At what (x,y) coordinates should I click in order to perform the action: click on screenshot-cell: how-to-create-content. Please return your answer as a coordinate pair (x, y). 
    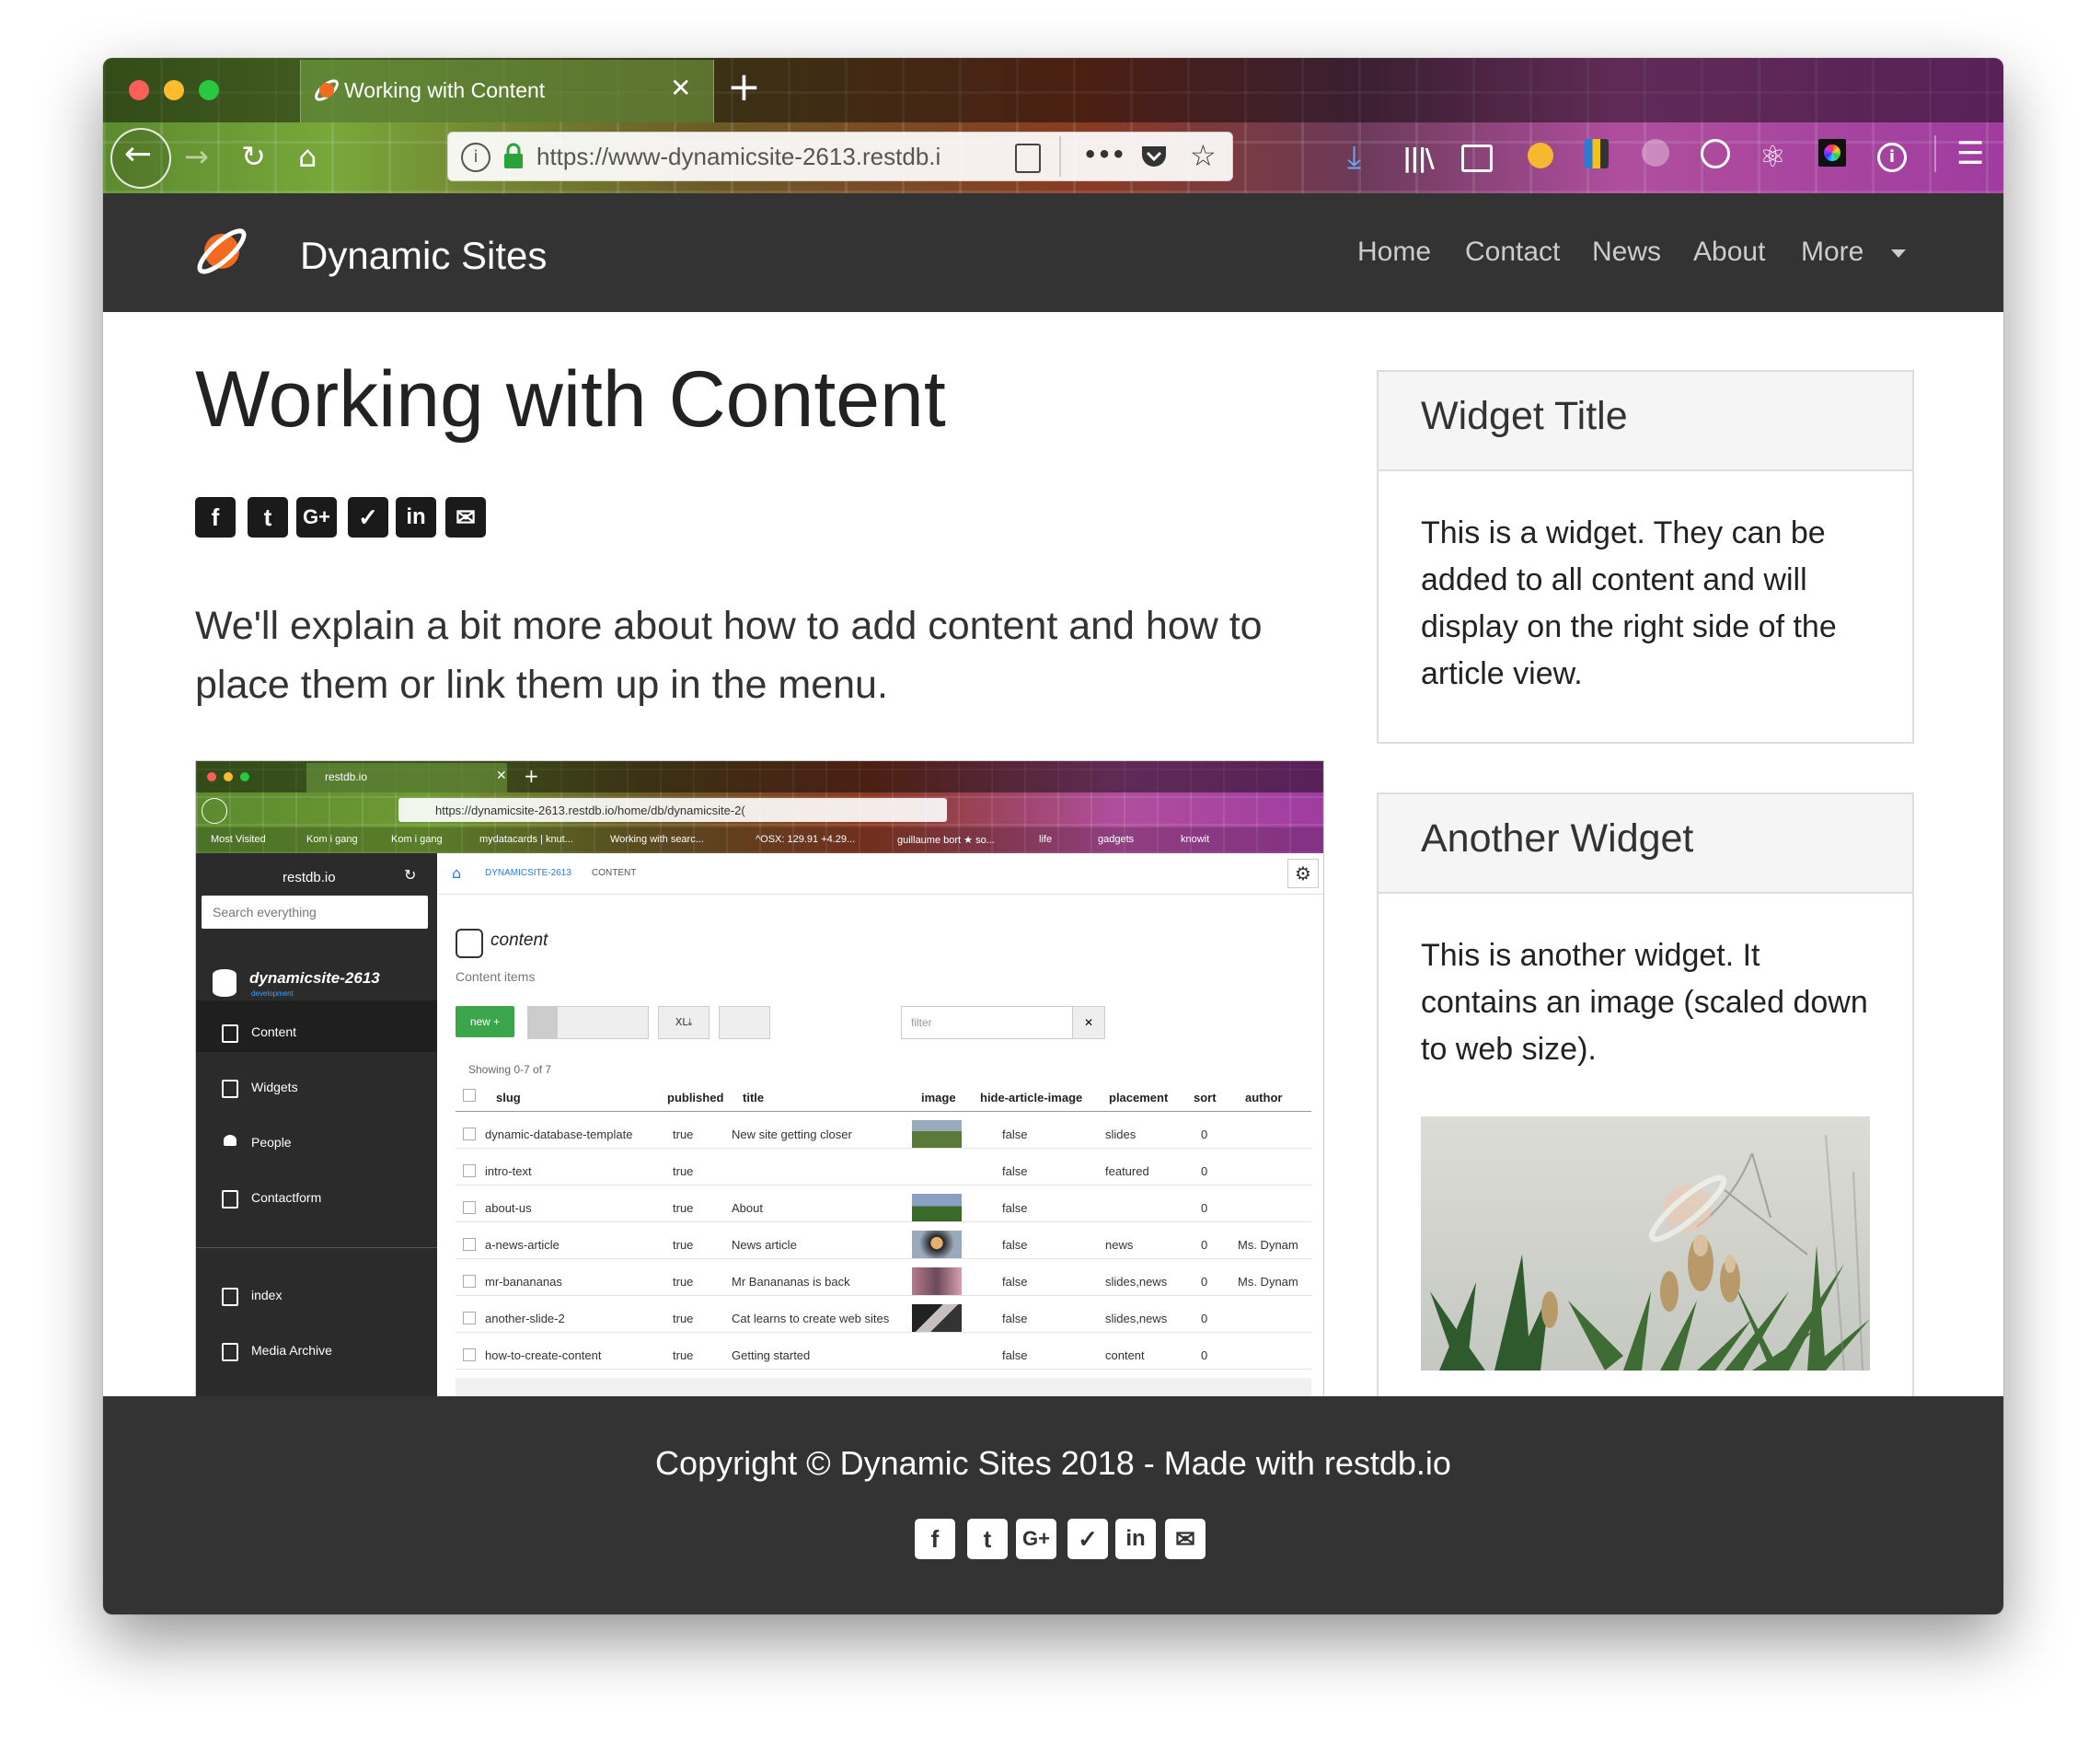
    Looking at the image, I should click on (543, 1355).